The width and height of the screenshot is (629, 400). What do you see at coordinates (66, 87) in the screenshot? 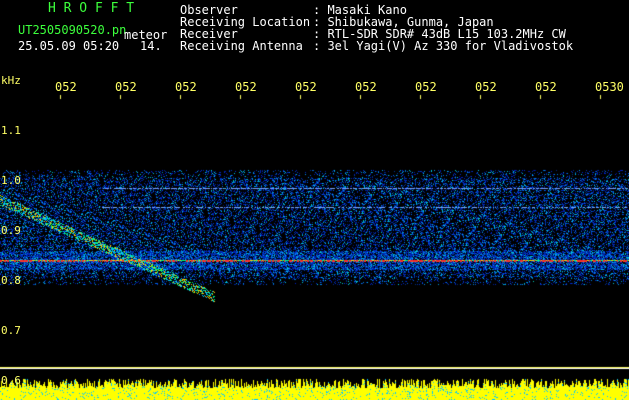
I see `x-tick-1: 052` at bounding box center [66, 87].